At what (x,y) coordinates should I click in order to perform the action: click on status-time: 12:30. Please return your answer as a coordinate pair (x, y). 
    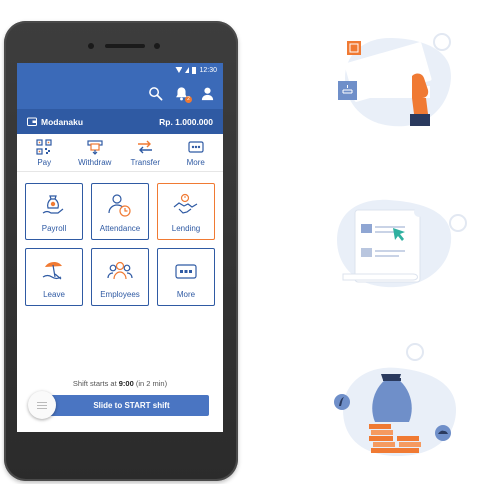
    Looking at the image, I should click on (208, 70).